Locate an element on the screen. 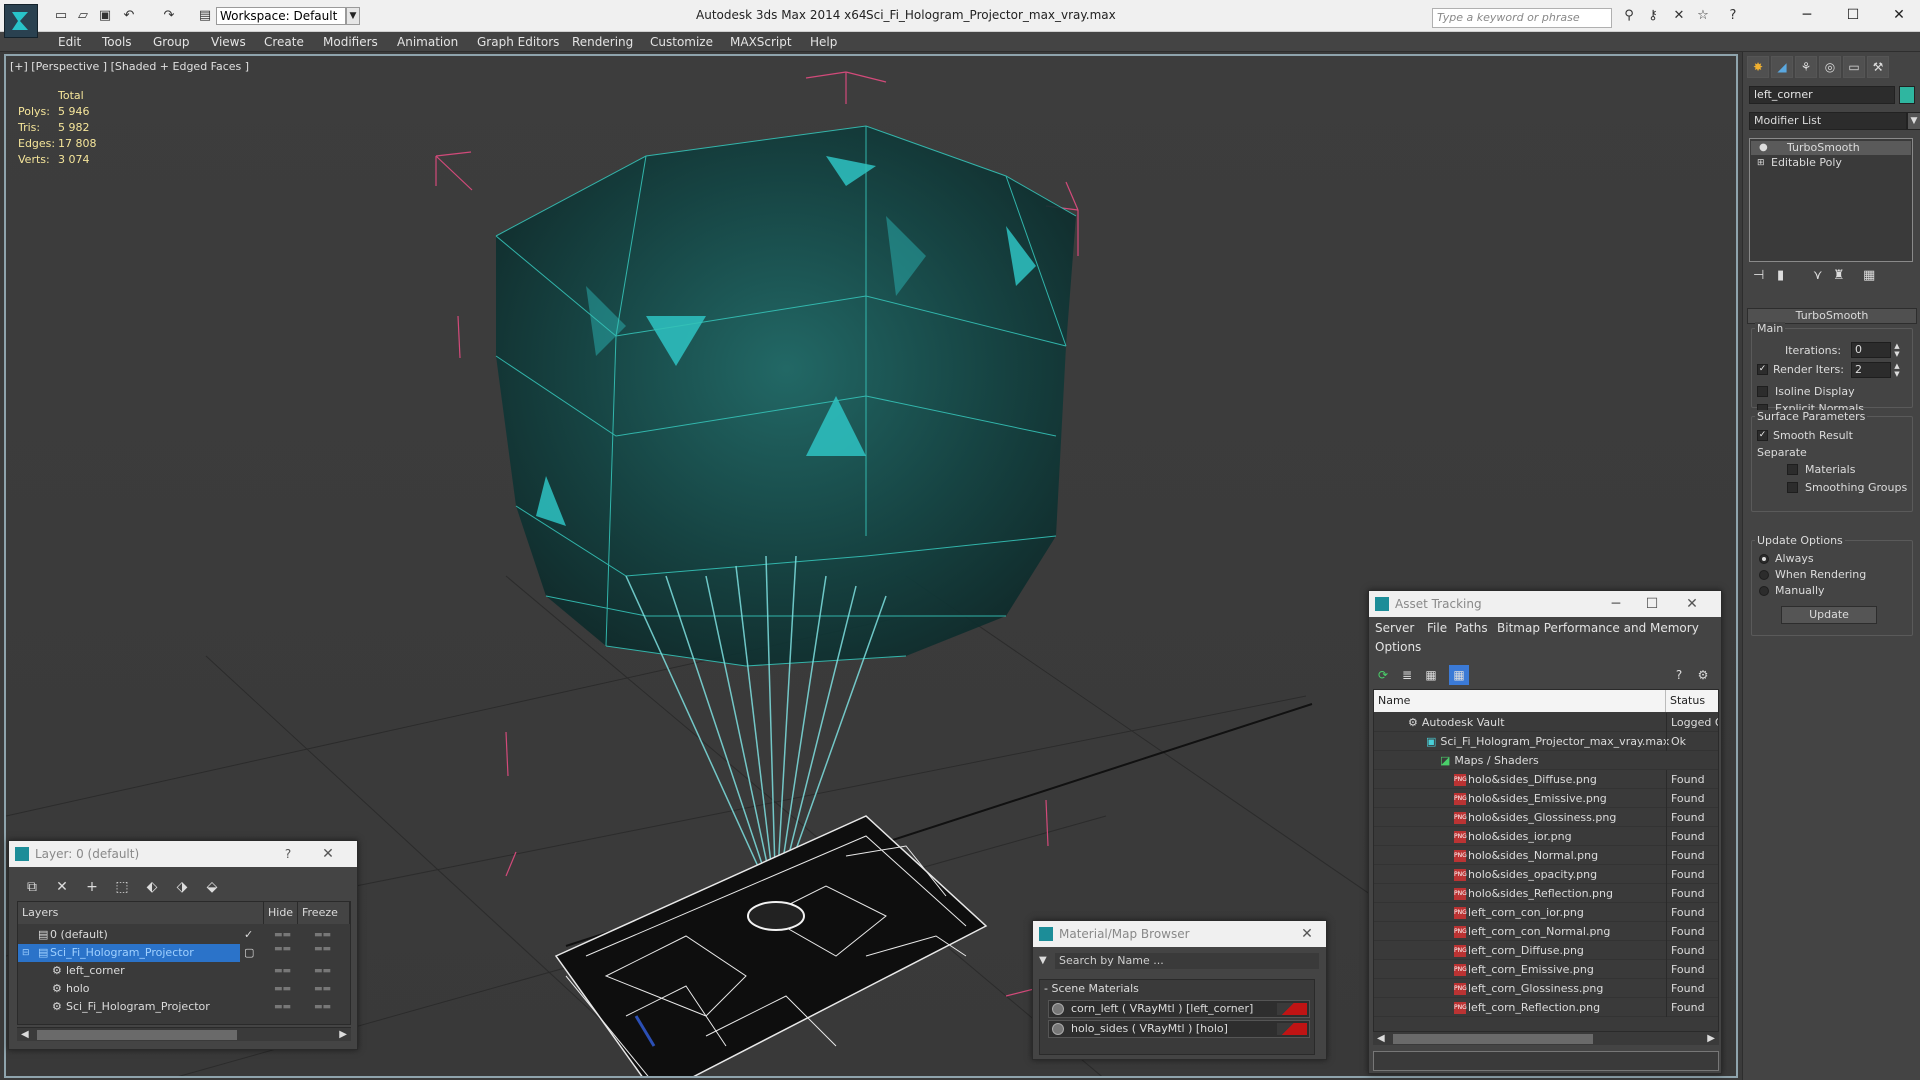 This screenshot has height=1080, width=1920. menu-bitmap-performance: Bitmap Performance and Memory is located at coordinates (1598, 628).